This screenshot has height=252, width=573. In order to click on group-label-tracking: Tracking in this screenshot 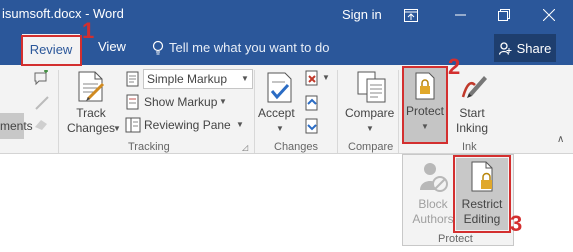, I will do `click(149, 147)`.